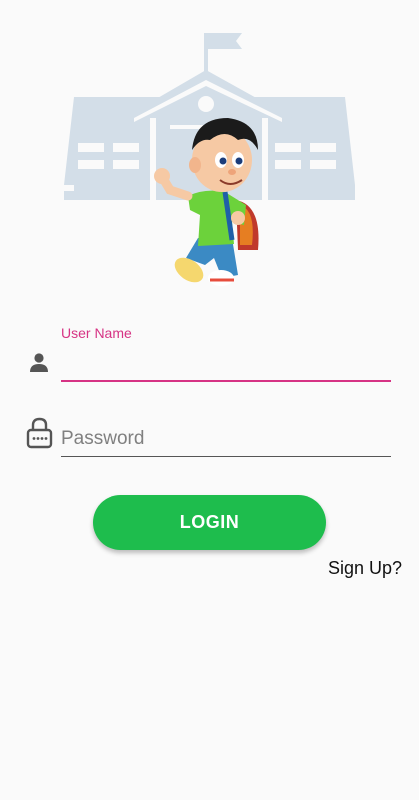 The height and width of the screenshot is (800, 419). Describe the element at coordinates (39, 433) in the screenshot. I see `password-lock-icon` at that location.